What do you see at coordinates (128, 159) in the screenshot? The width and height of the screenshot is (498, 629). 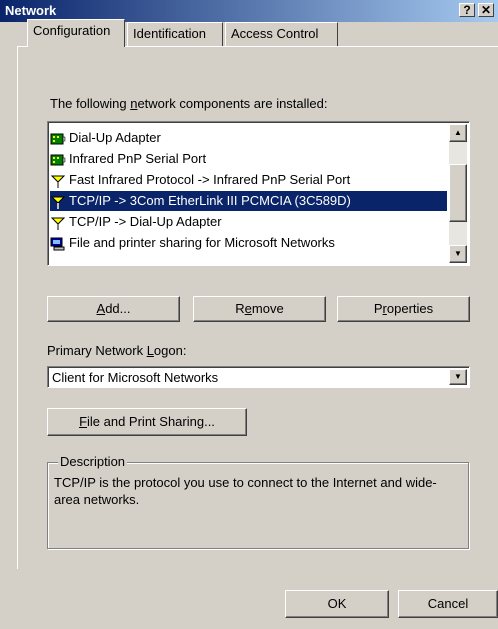 I see `list-item: Infrared PnP Serial Port` at bounding box center [128, 159].